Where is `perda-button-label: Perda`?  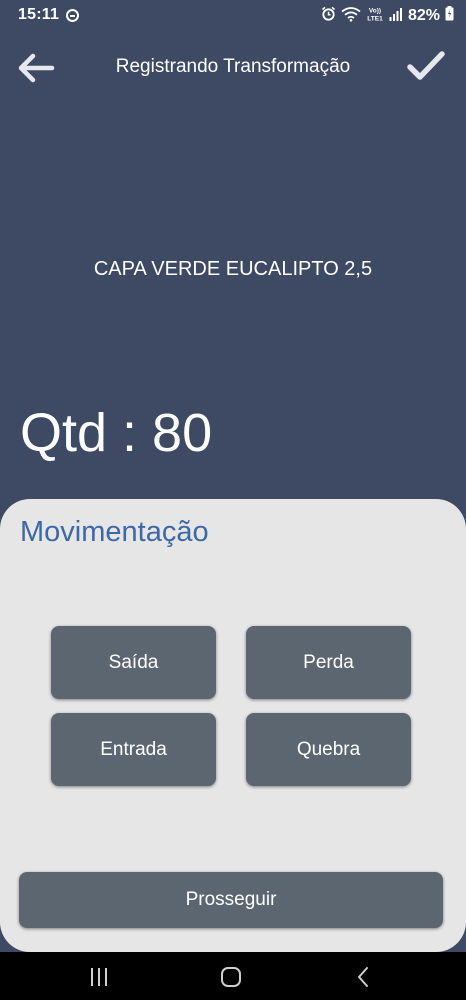
perda-button-label: Perda is located at coordinates (328, 662).